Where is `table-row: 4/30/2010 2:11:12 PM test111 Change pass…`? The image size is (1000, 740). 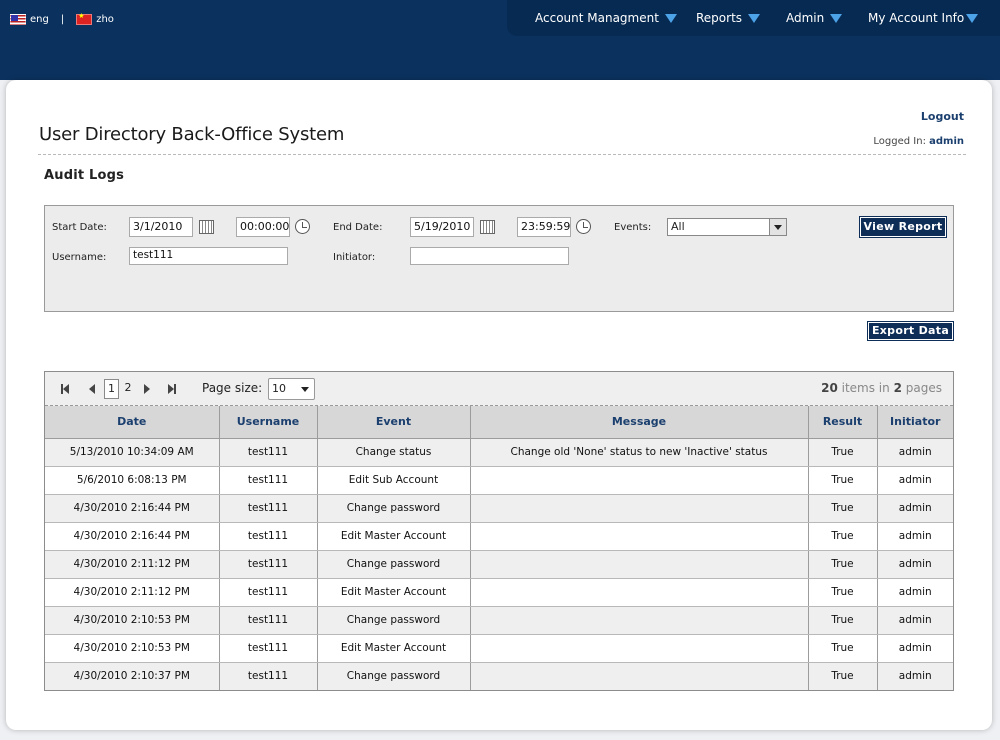 table-row: 4/30/2010 2:11:12 PM test111 Change pass… is located at coordinates (499, 564).